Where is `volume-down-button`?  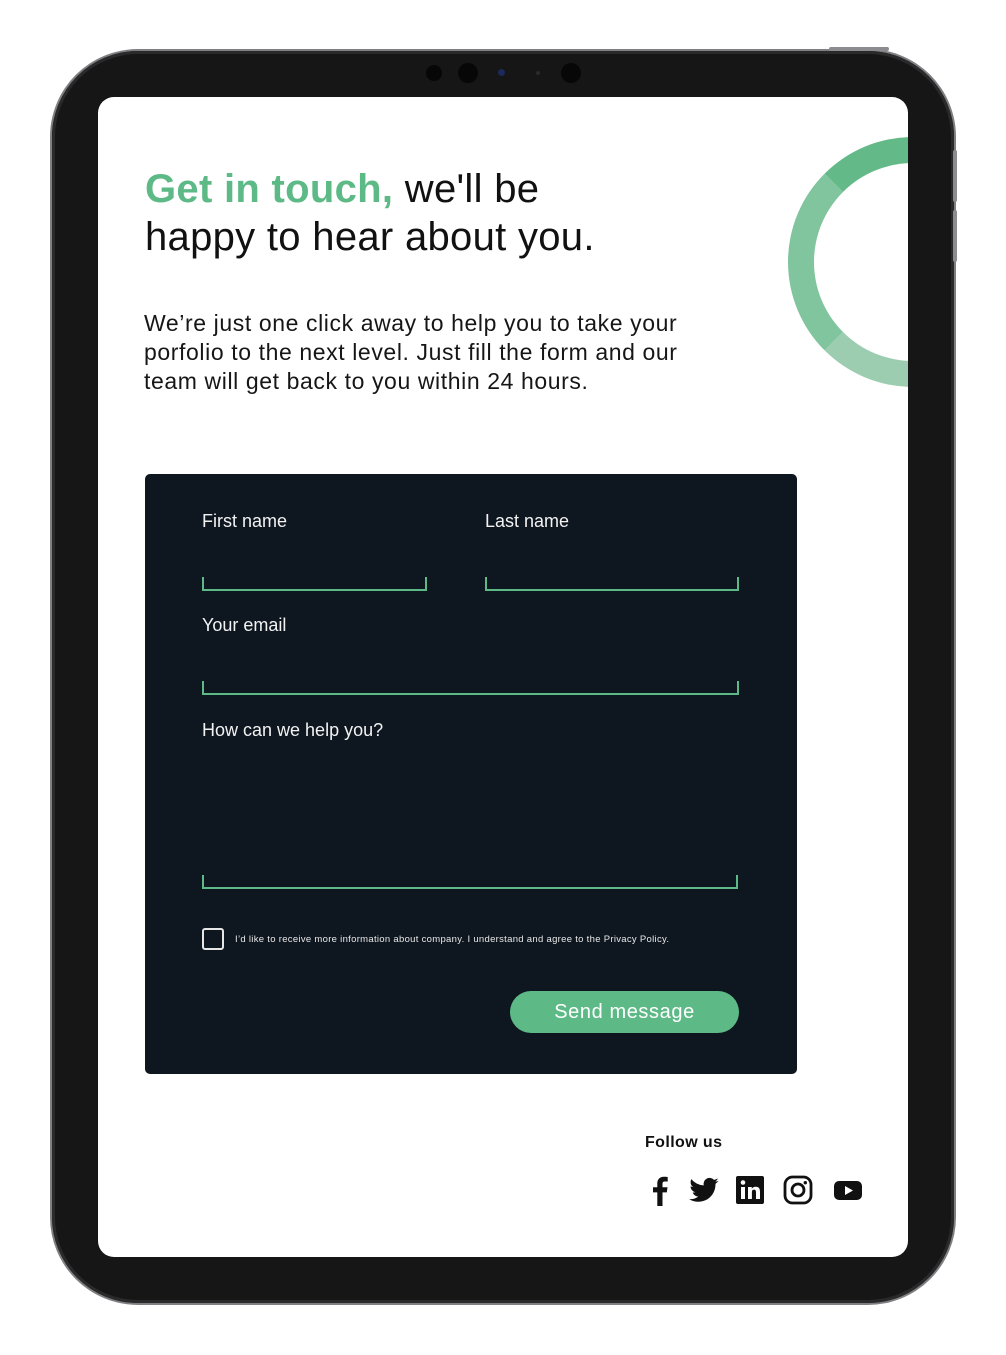 volume-down-button is located at coordinates (955, 236).